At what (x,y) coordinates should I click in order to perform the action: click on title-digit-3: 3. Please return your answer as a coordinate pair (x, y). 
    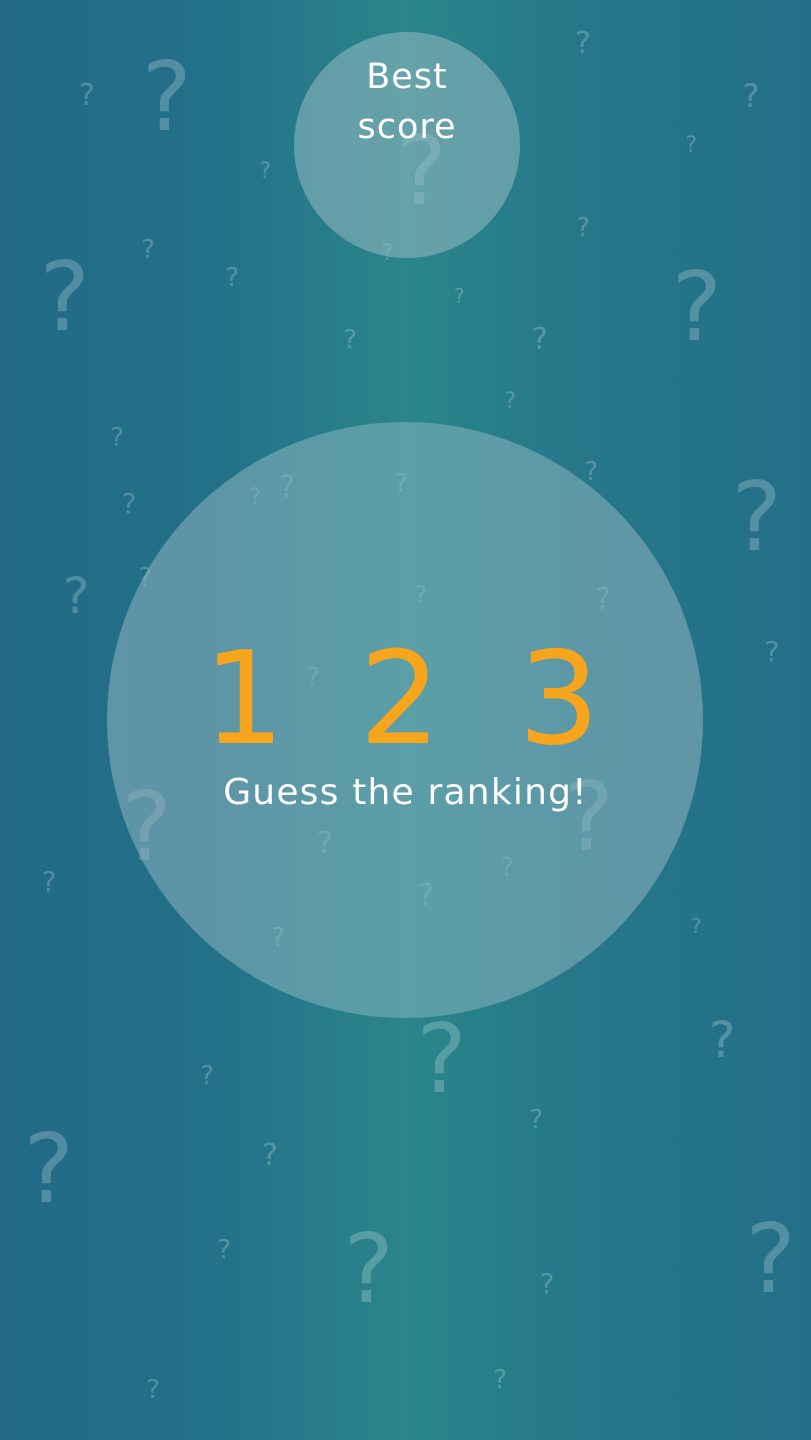
    Looking at the image, I should click on (559, 699).